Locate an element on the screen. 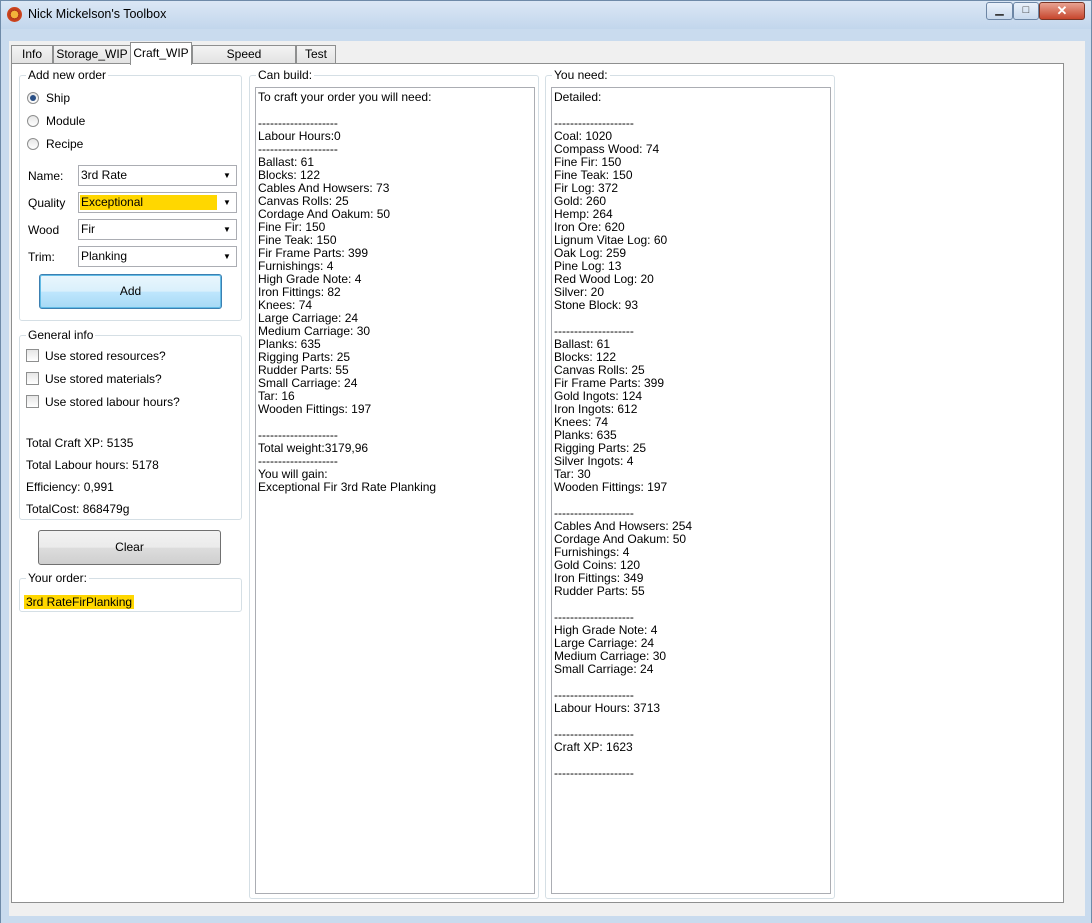 The width and height of the screenshot is (1092, 923). module-radio is located at coordinates (33, 121).